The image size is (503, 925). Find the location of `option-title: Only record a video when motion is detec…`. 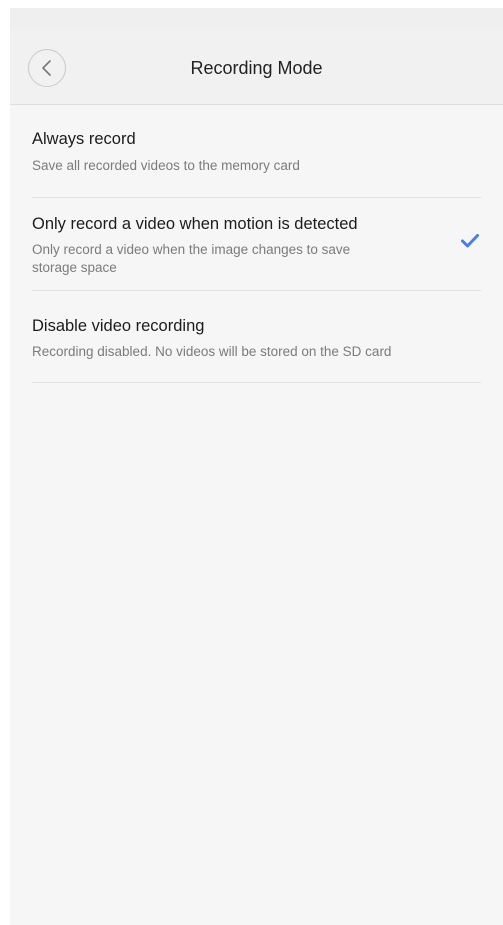

option-title: Only record a video when motion is detec… is located at coordinates (195, 224).